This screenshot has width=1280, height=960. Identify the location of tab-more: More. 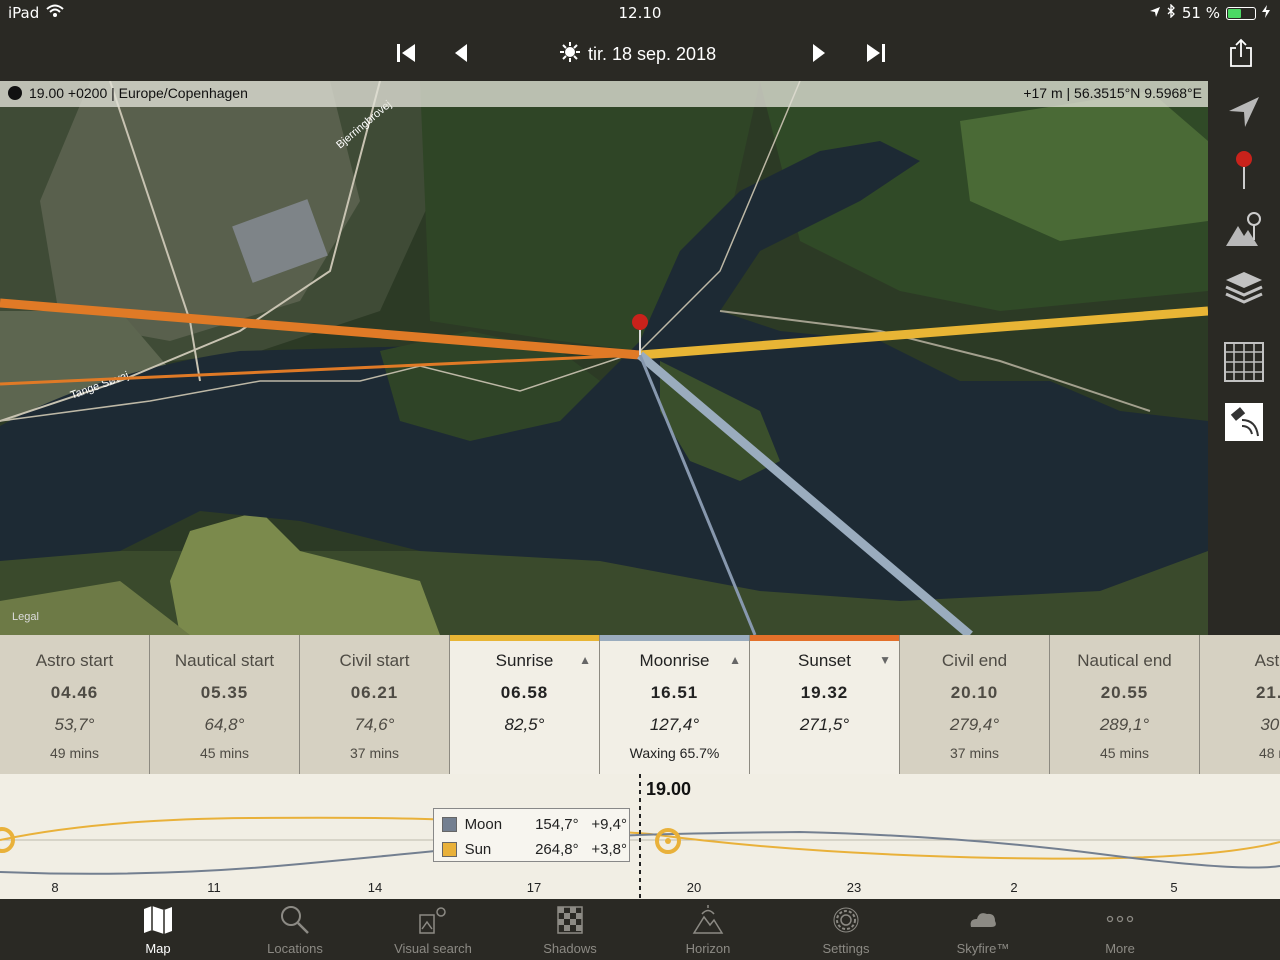
(1120, 929).